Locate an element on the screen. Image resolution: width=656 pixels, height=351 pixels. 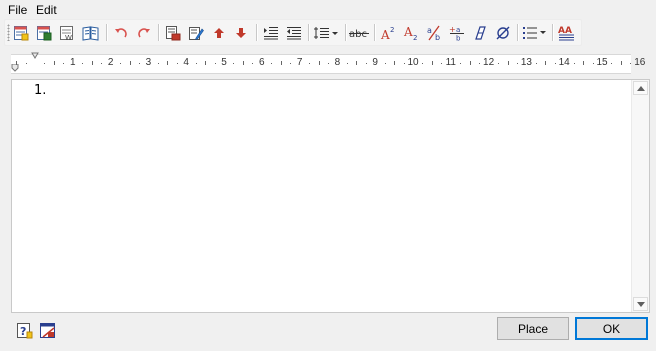
menu-bar: File Edit is located at coordinates (328, 9).